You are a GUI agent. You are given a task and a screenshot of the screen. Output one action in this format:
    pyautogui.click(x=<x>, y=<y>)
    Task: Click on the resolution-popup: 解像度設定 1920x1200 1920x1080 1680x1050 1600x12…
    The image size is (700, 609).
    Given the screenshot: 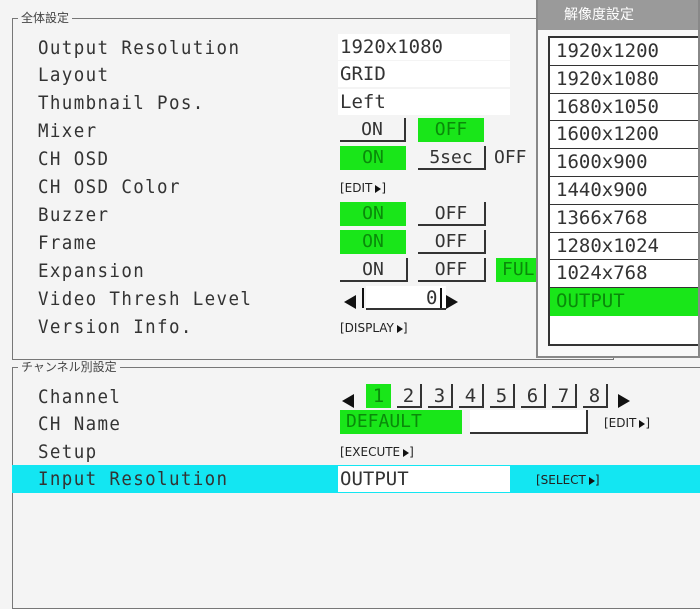 What is the action you would take?
    pyautogui.click(x=618, y=179)
    